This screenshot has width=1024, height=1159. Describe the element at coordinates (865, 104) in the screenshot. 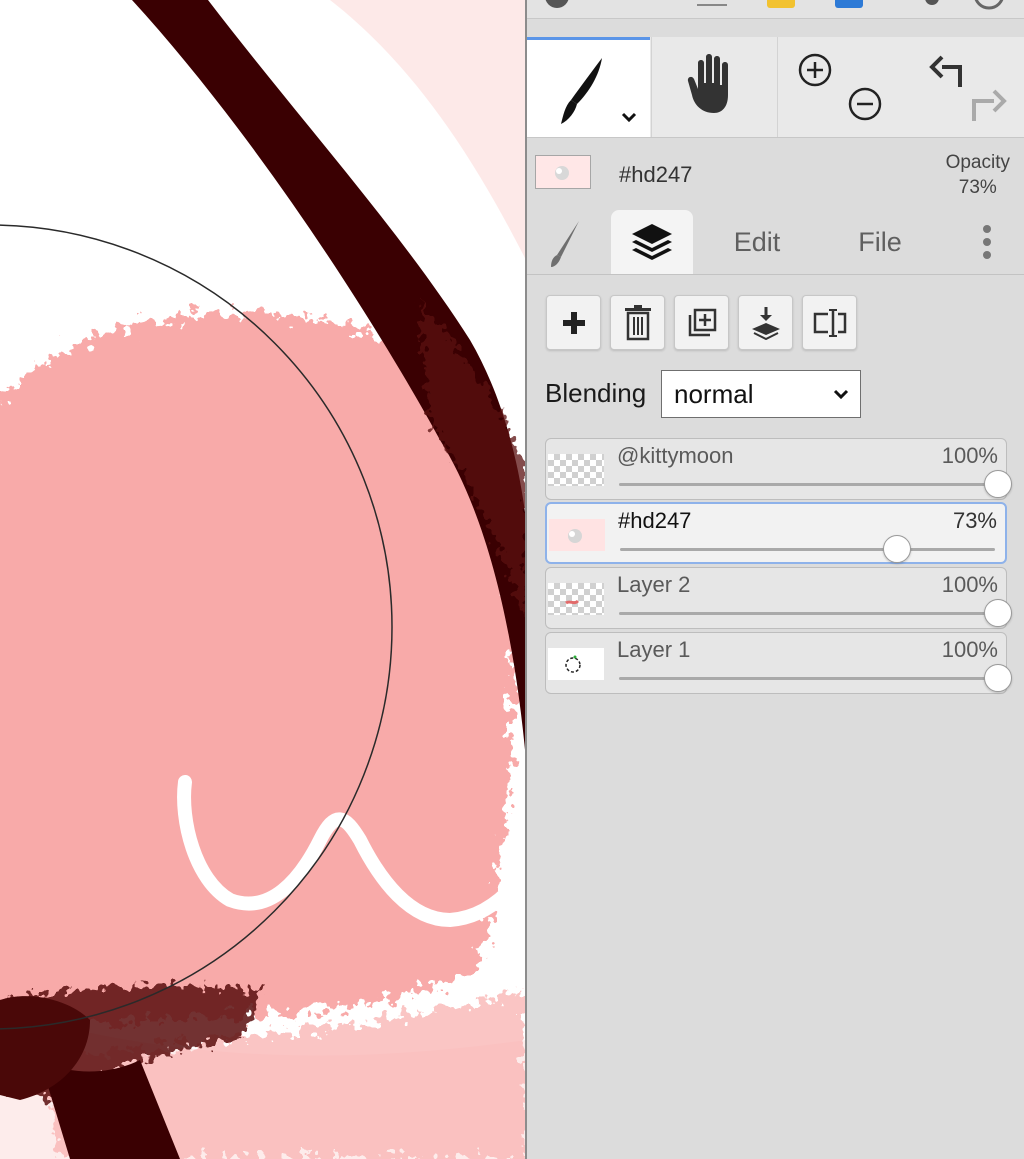

I see `zoom-out-icon` at that location.